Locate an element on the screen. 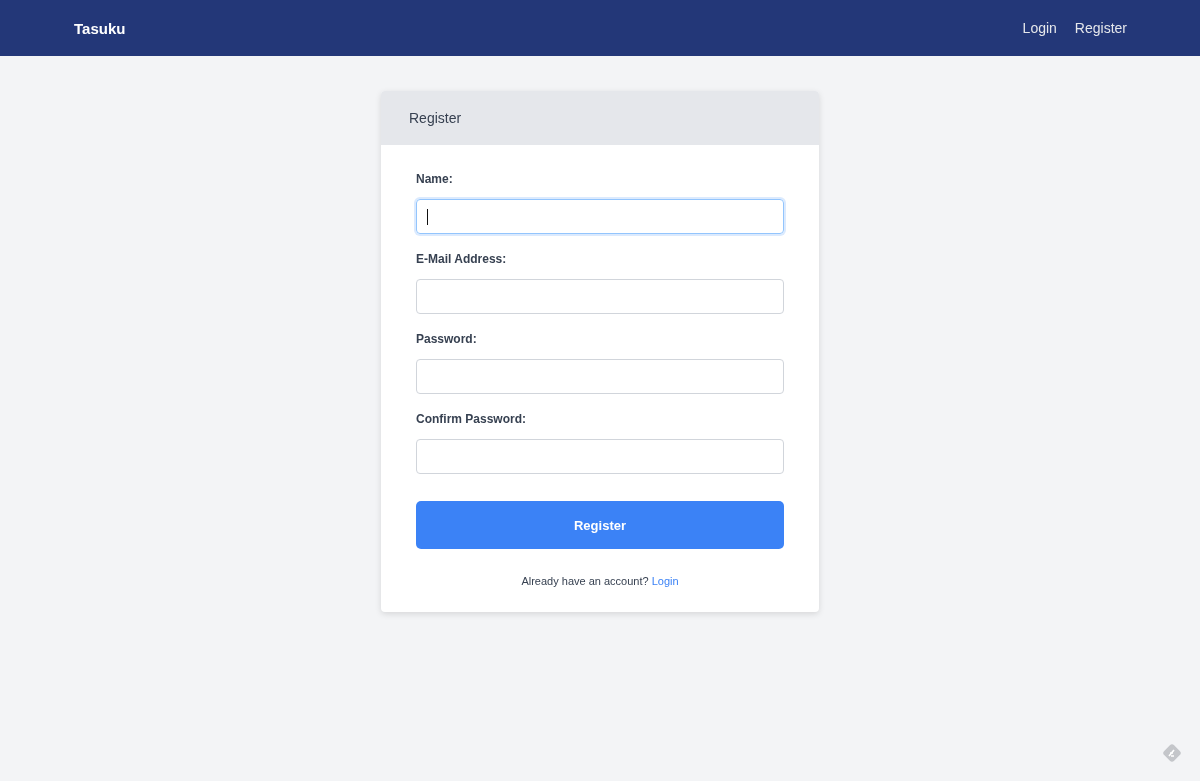 This screenshot has height=781, width=1200. field-label: E-Mail Address: is located at coordinates (462, 259).